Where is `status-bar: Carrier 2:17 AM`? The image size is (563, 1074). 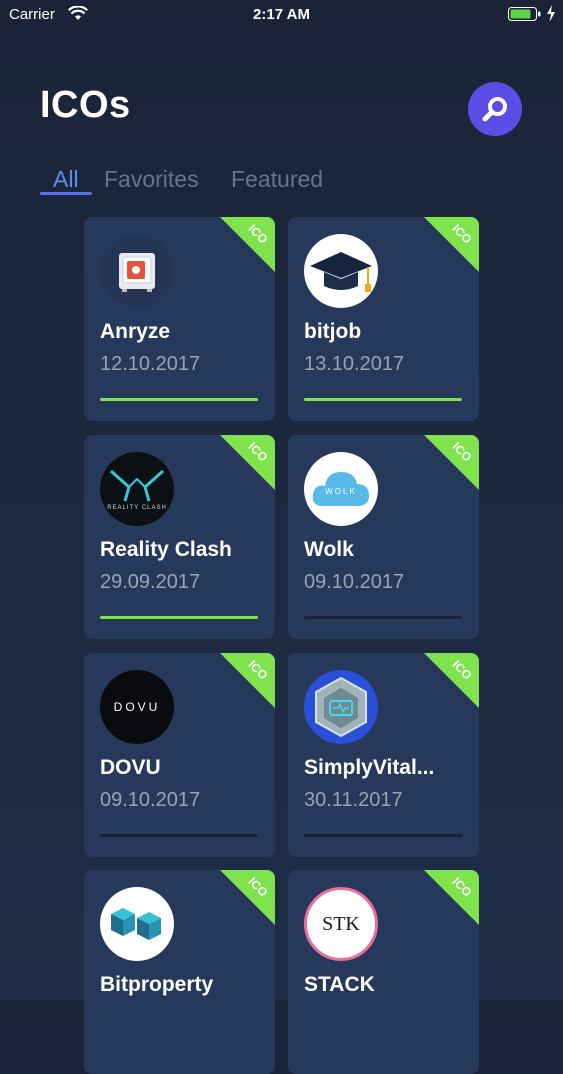 status-bar: Carrier 2:17 AM is located at coordinates (281, 15).